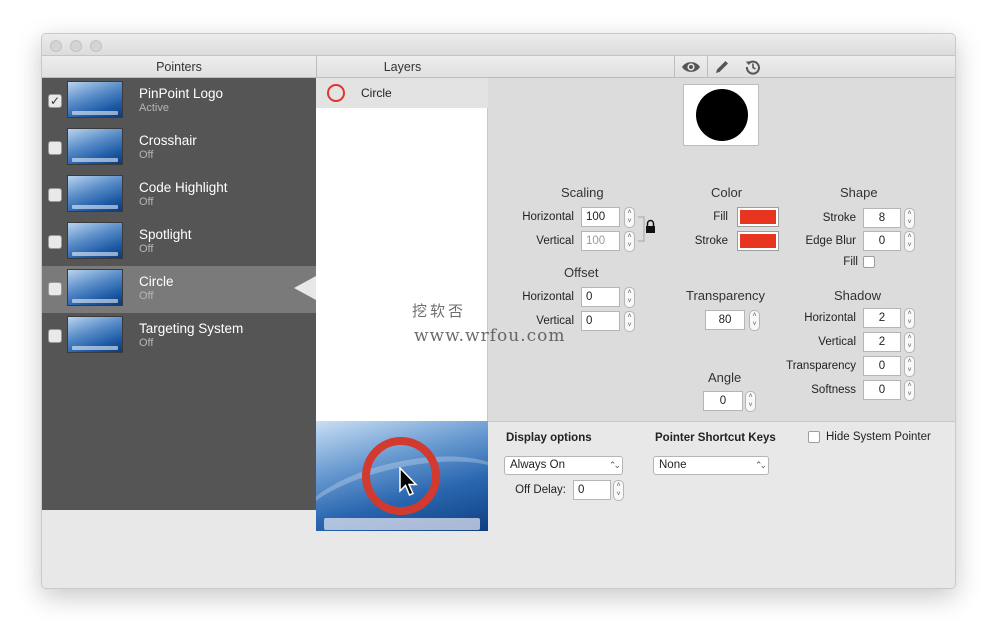 This screenshot has height=638, width=997. Describe the element at coordinates (402, 93) in the screenshot. I see `layer-item-circle: Circle` at that location.